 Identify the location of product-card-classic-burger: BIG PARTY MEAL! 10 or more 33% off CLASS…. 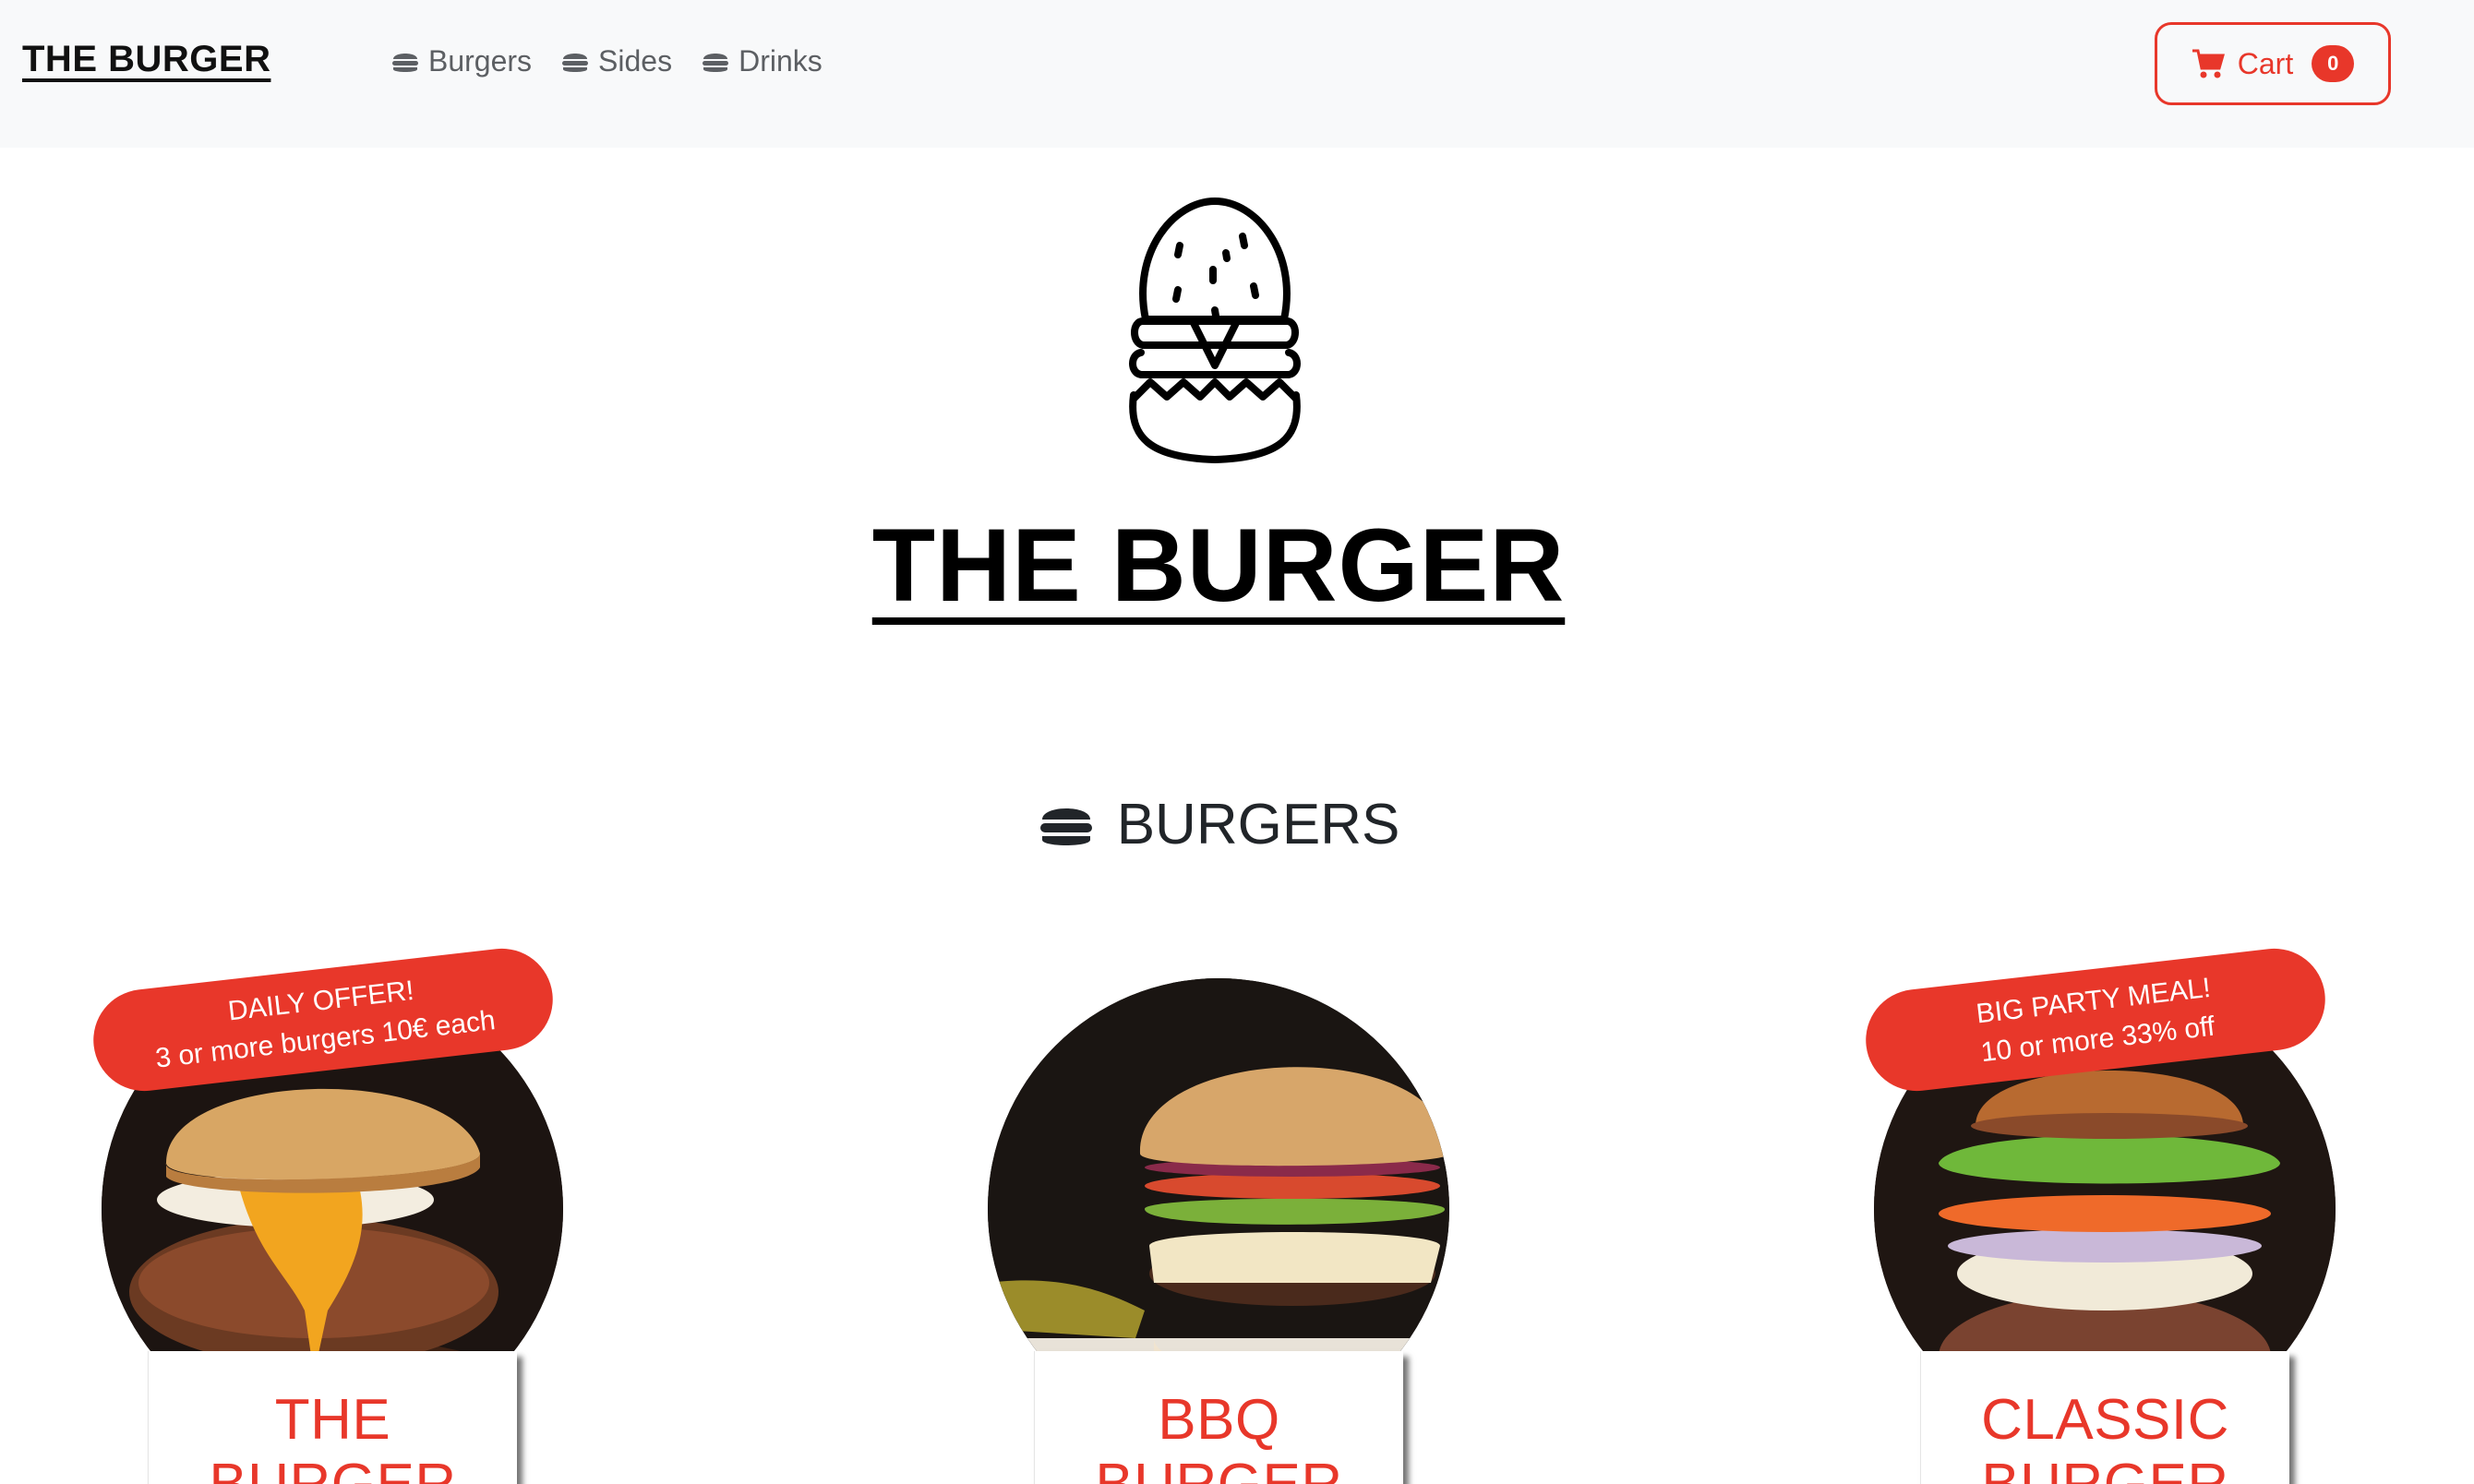
(2098, 1213).